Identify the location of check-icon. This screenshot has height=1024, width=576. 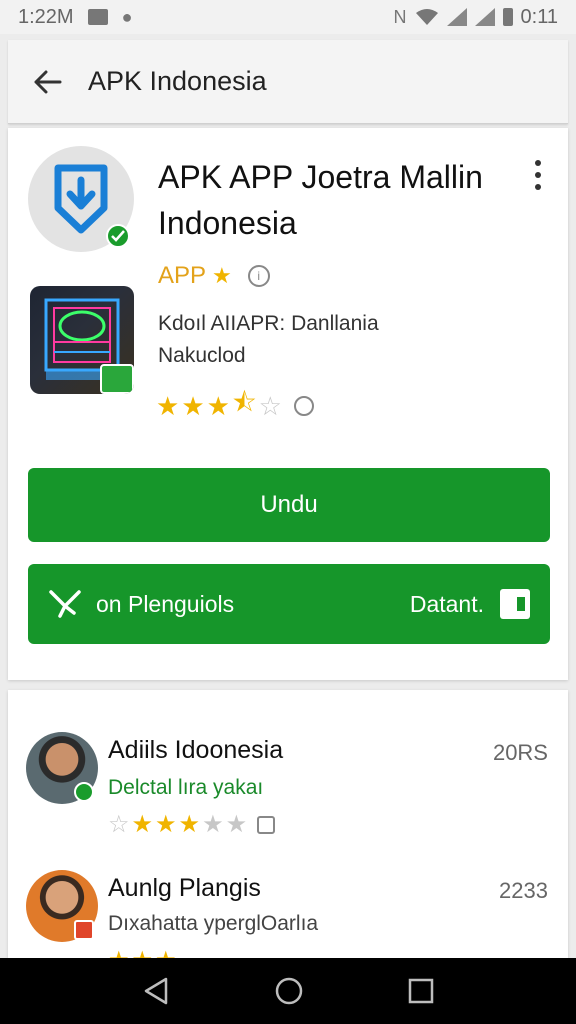
(118, 236).